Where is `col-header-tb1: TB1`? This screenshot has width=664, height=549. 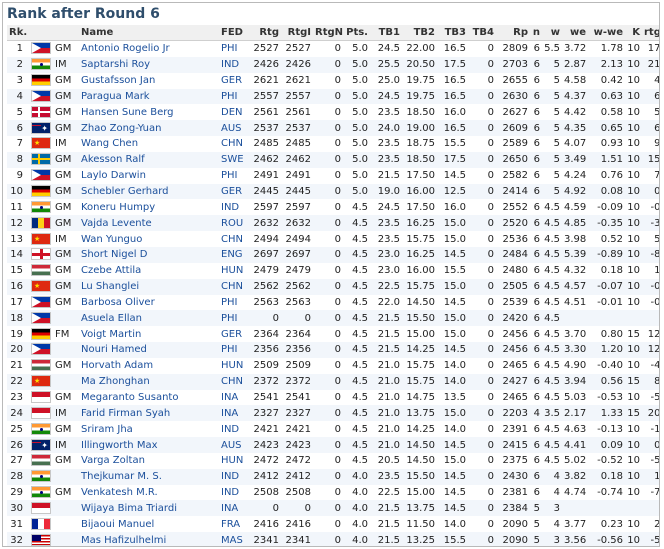
col-header-tb1: TB1 is located at coordinates (386, 33).